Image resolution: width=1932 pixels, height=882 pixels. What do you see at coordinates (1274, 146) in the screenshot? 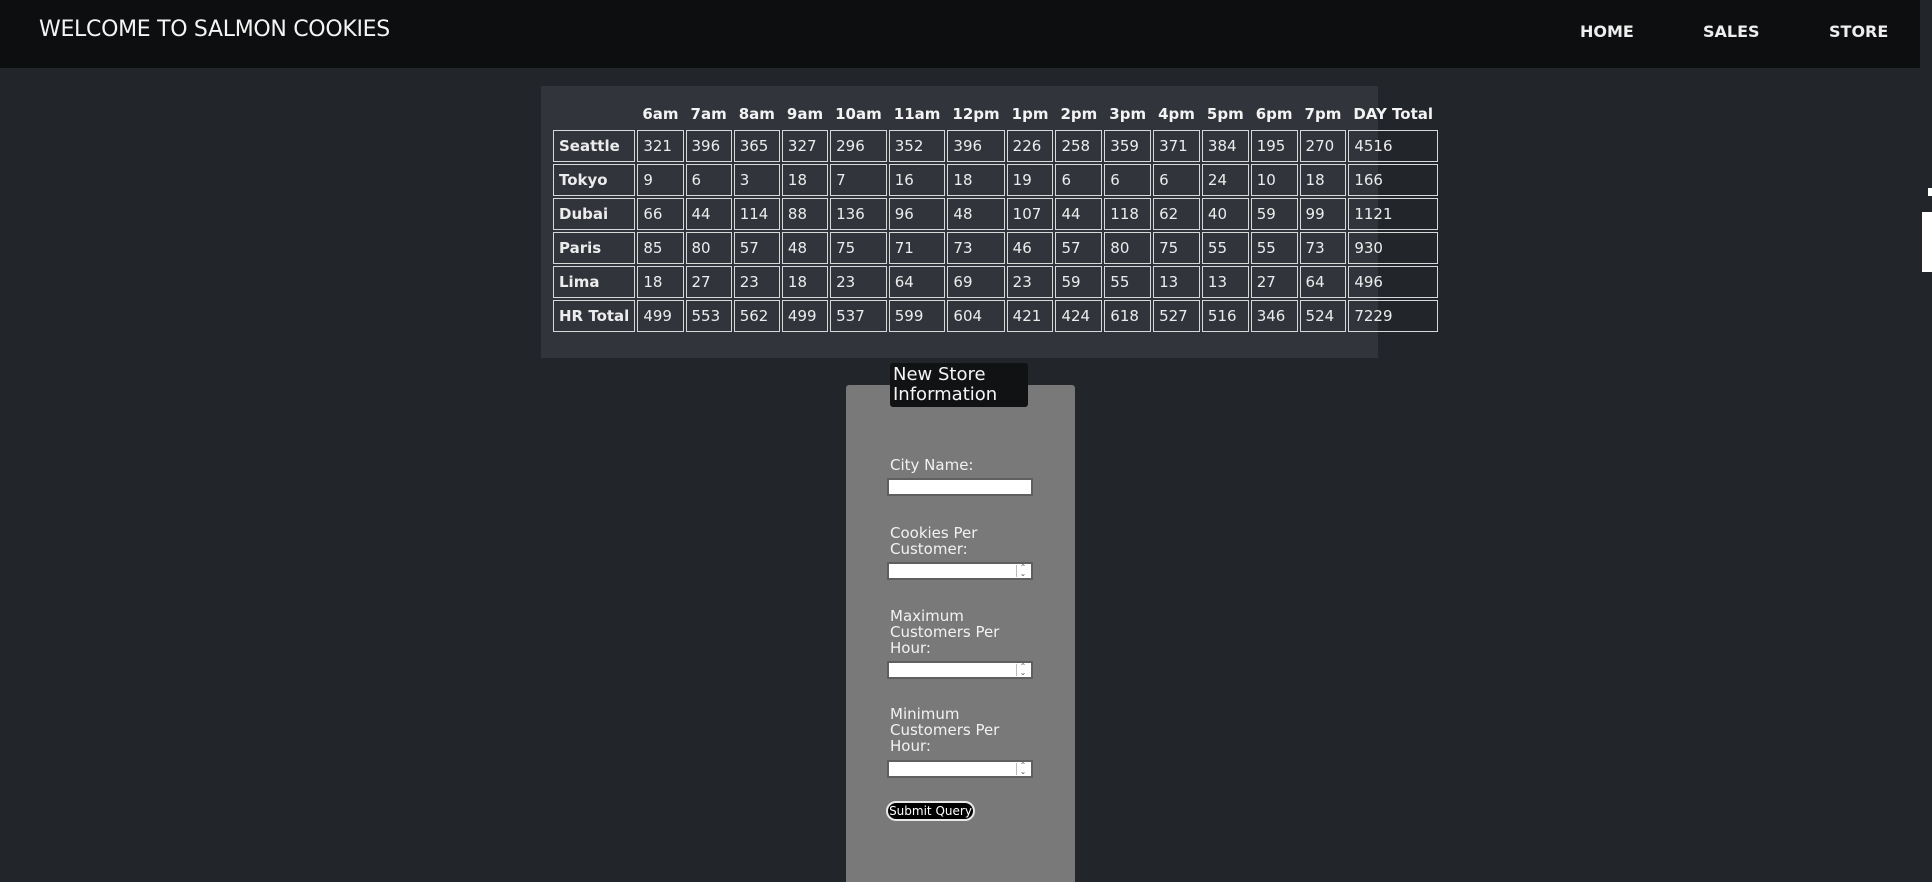
I see `table-cell: 195` at bounding box center [1274, 146].